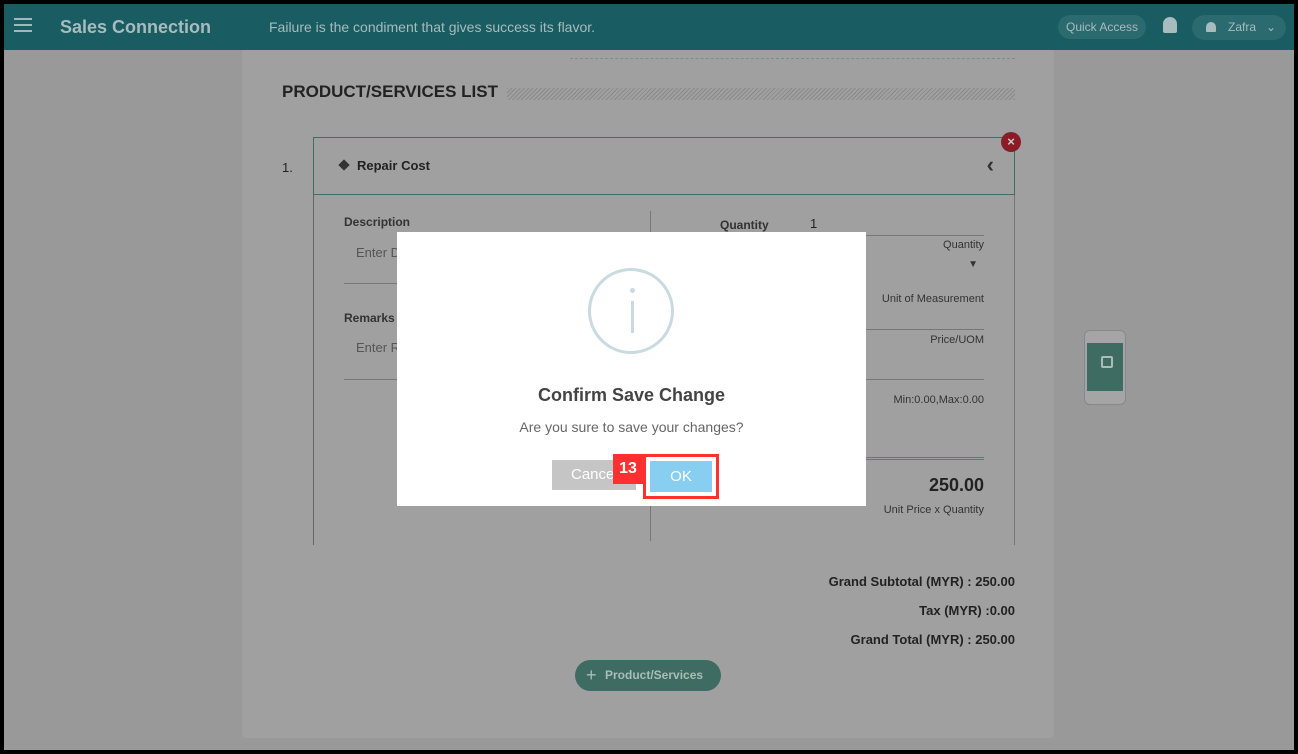  I want to click on save-icon, so click(1107, 362).